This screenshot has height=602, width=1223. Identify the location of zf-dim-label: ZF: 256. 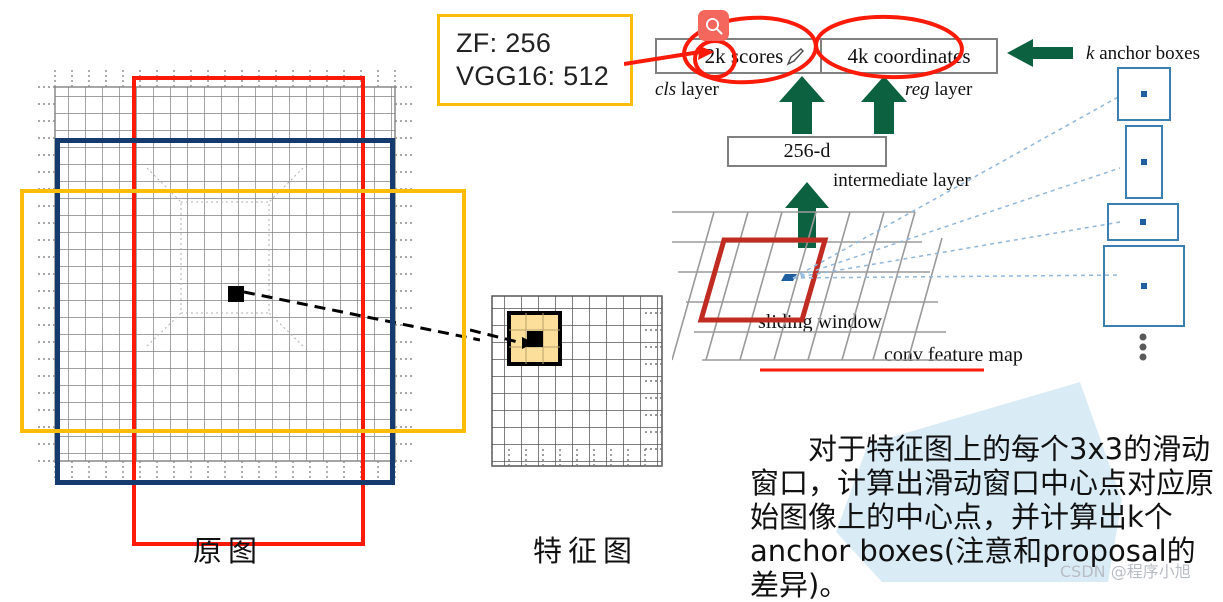
(504, 43).